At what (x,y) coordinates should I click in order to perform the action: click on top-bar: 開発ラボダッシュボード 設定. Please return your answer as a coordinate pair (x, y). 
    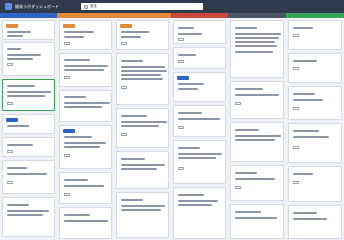
    Looking at the image, I should click on (172, 6).